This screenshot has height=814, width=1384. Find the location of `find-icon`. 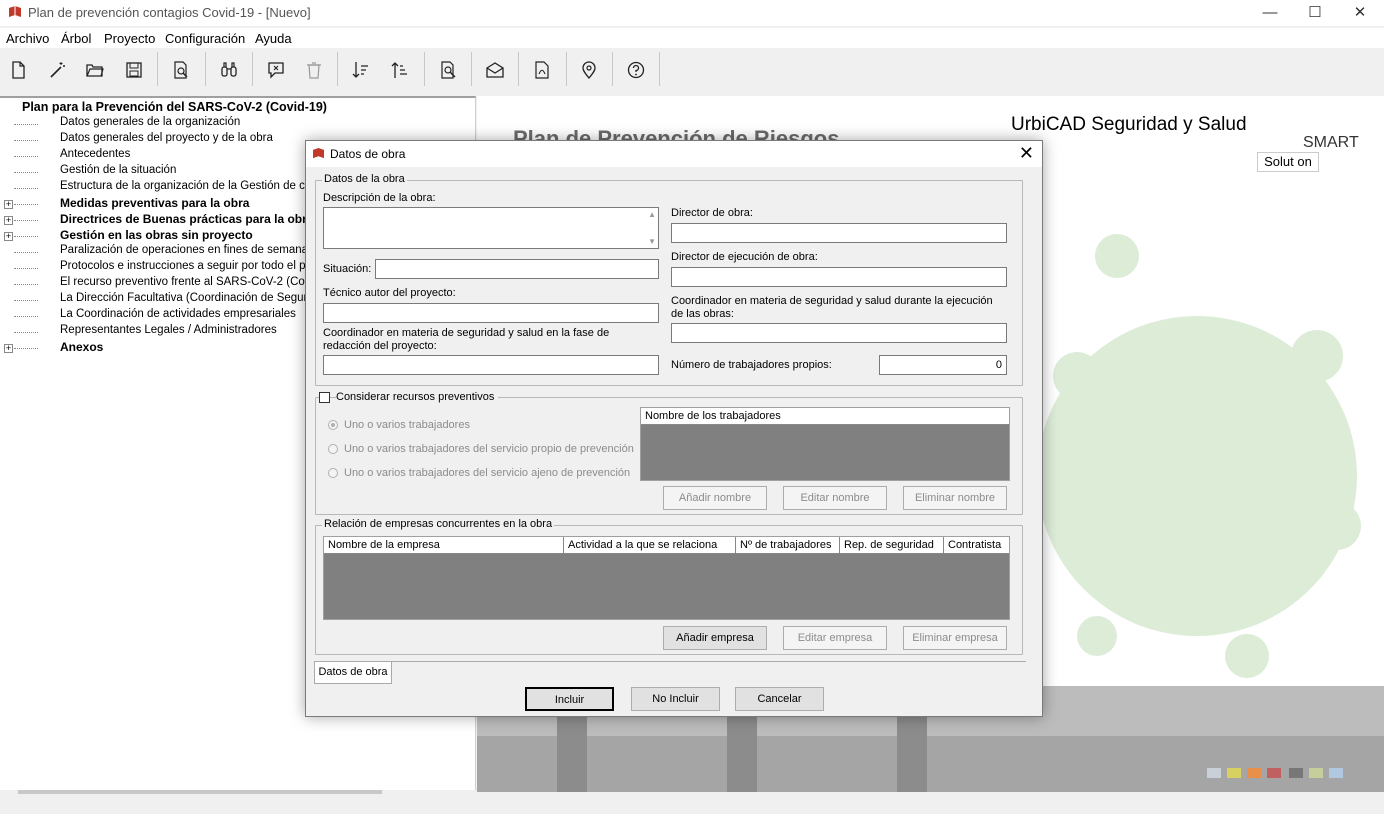

find-icon is located at coordinates (229, 70).